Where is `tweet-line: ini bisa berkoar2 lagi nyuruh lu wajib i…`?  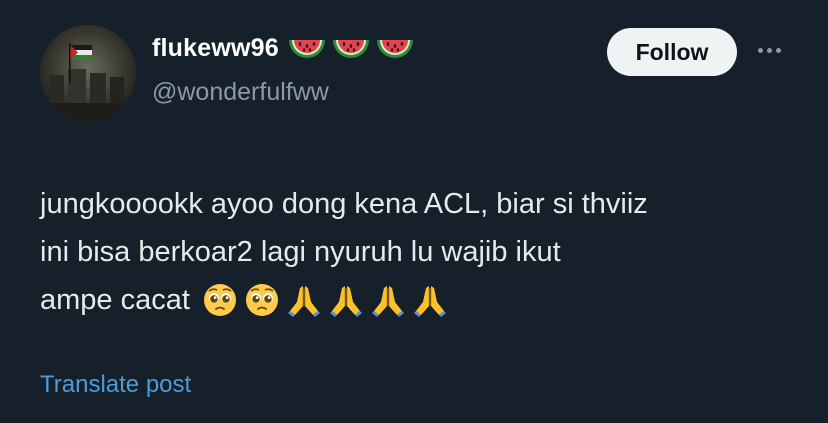
tweet-line: ini bisa berkoar2 lagi nyuruh lu wajib i… is located at coordinates (300, 252).